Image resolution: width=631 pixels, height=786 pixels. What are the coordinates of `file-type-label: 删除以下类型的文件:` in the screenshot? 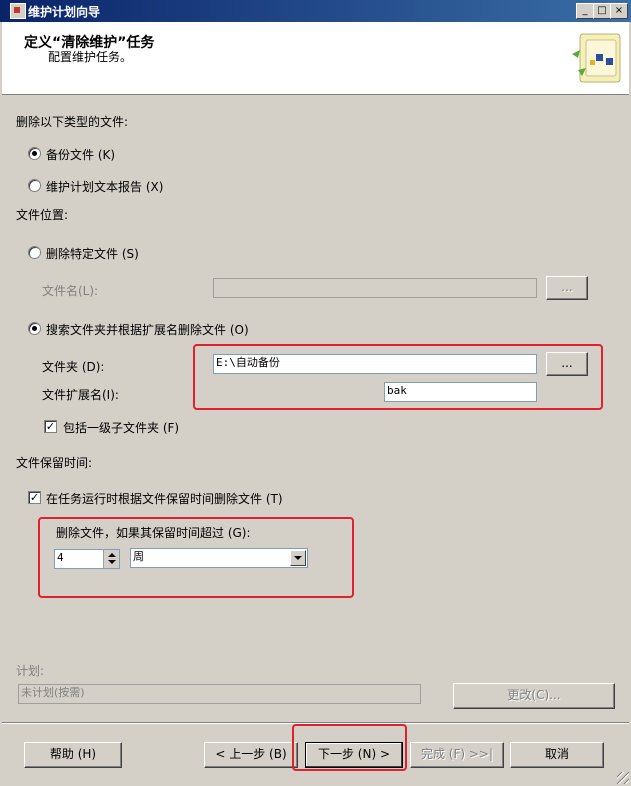 It's located at (72, 122).